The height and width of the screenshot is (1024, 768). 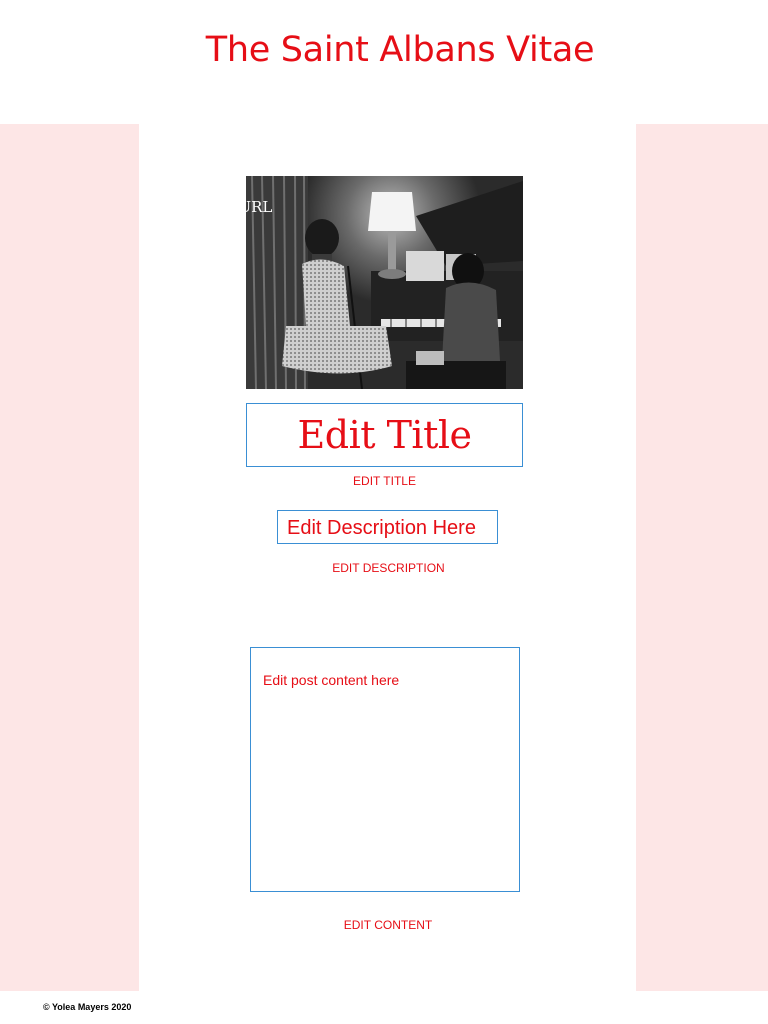 What do you see at coordinates (384, 435) in the screenshot?
I see `title-field: Edit Title` at bounding box center [384, 435].